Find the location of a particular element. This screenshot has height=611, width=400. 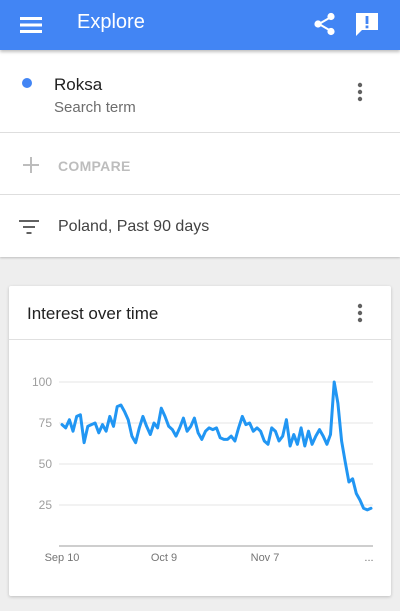

page-title: Explore is located at coordinates (111, 22).